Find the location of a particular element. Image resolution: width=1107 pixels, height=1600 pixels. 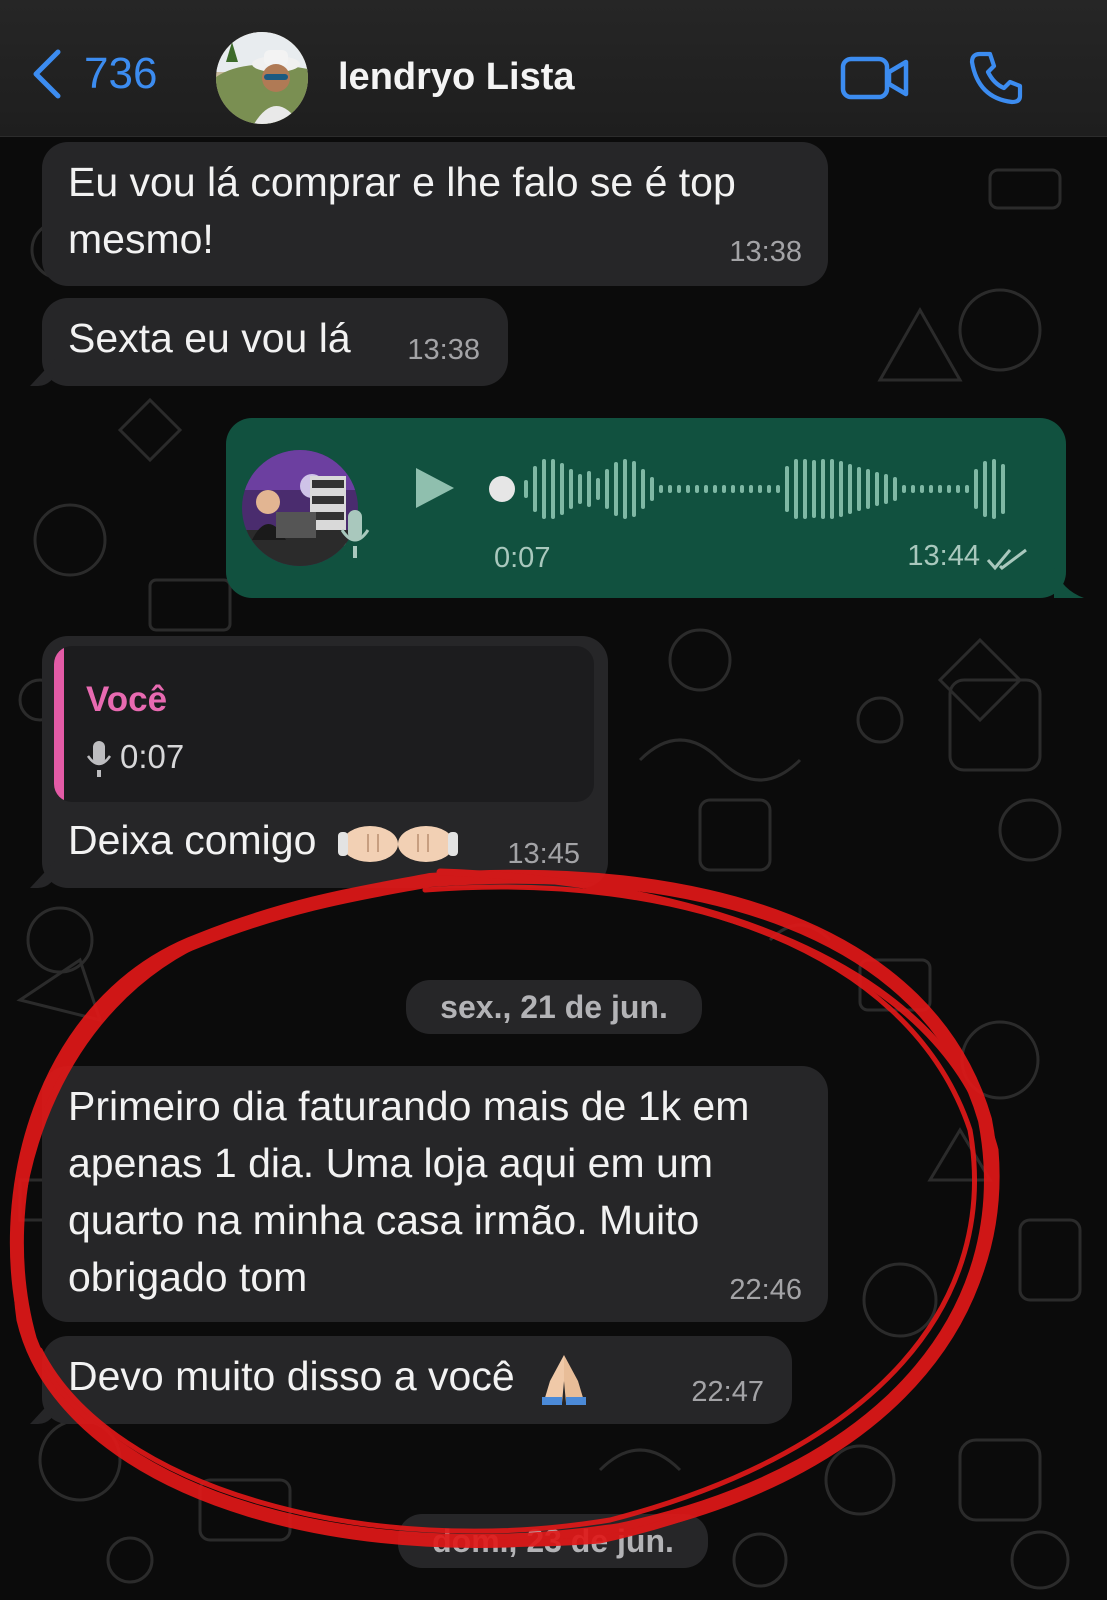

incoming-reply-message: Você 0:07 Deixa comigo 13:45 is located at coordinates (325, 762).